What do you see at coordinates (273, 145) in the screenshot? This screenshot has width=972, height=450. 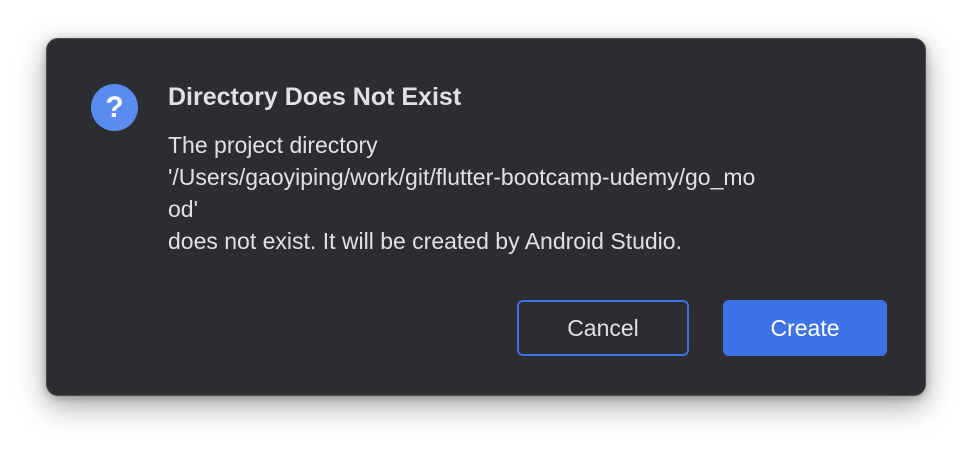 I see `message-line: The project directory` at bounding box center [273, 145].